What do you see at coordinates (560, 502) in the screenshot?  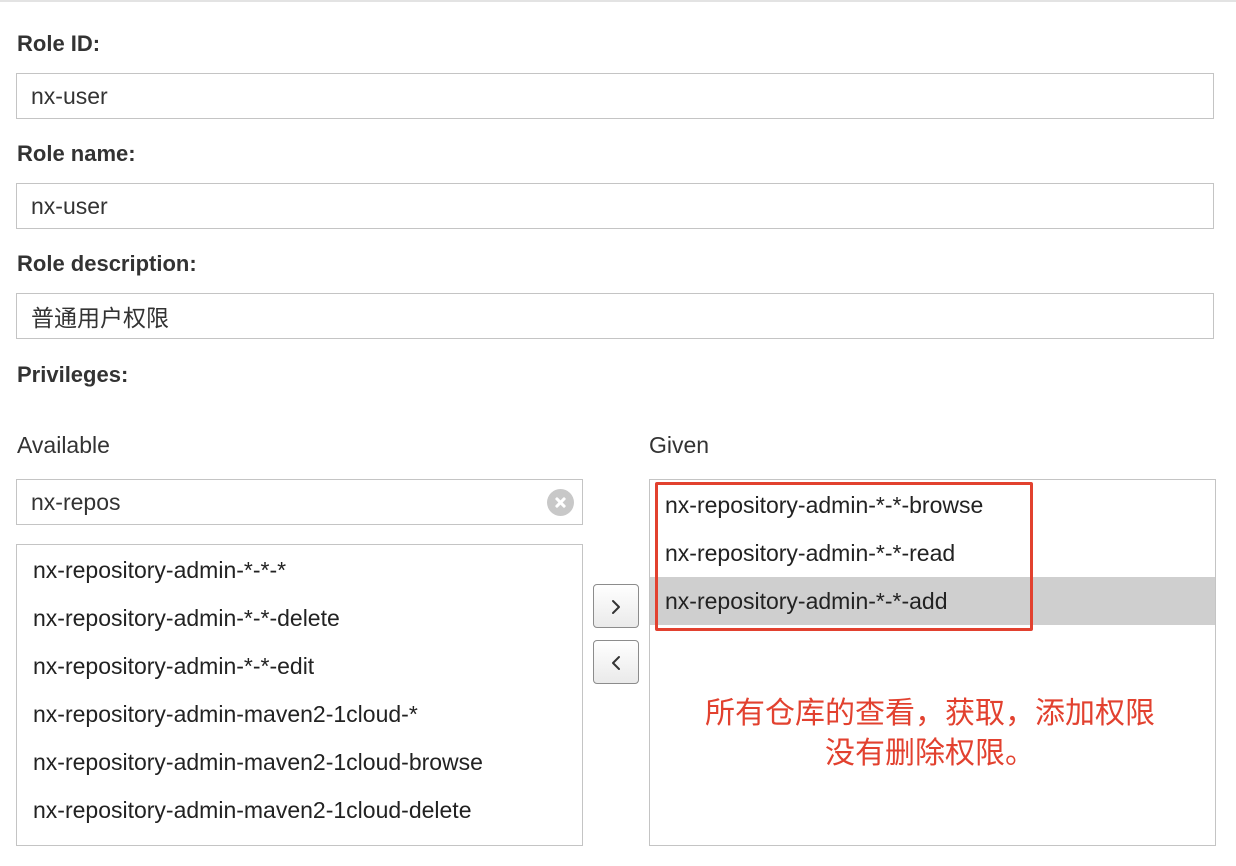 I see `clear-filter-icon` at bounding box center [560, 502].